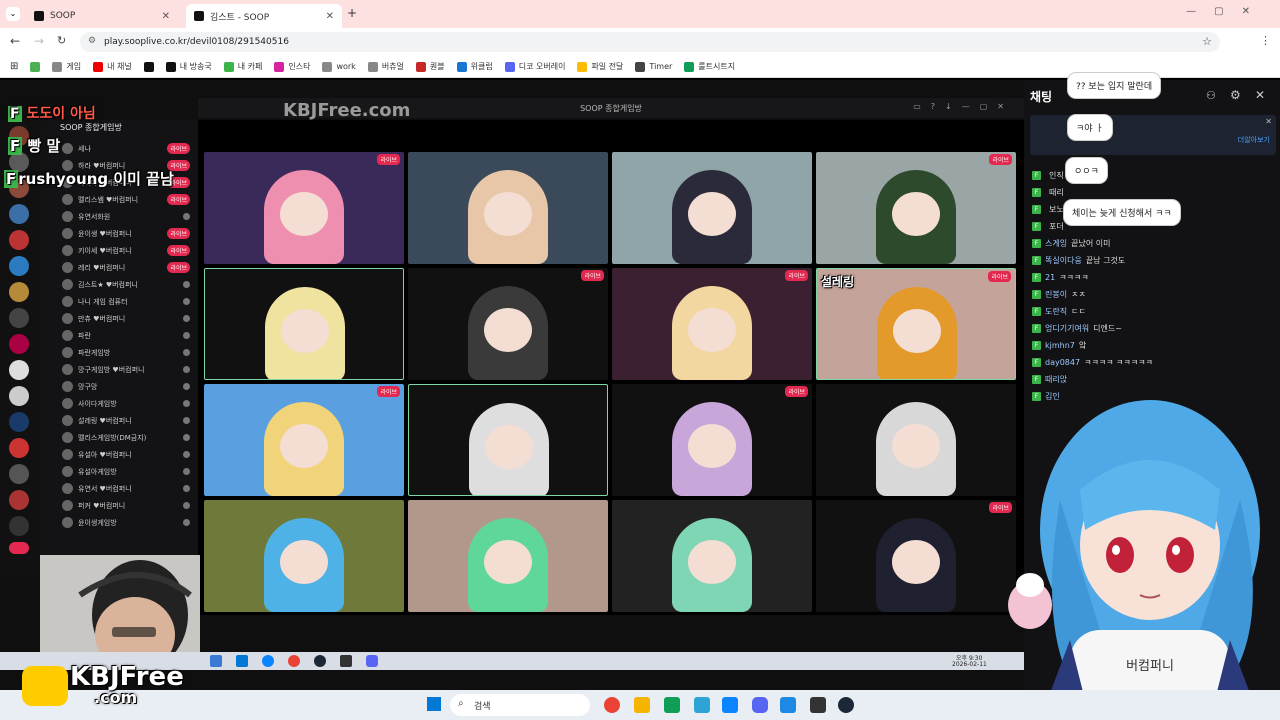 The height and width of the screenshot is (720, 1280). What do you see at coordinates (119, 403) in the screenshot?
I see `channel-row: 사이다게임방` at bounding box center [119, 403].